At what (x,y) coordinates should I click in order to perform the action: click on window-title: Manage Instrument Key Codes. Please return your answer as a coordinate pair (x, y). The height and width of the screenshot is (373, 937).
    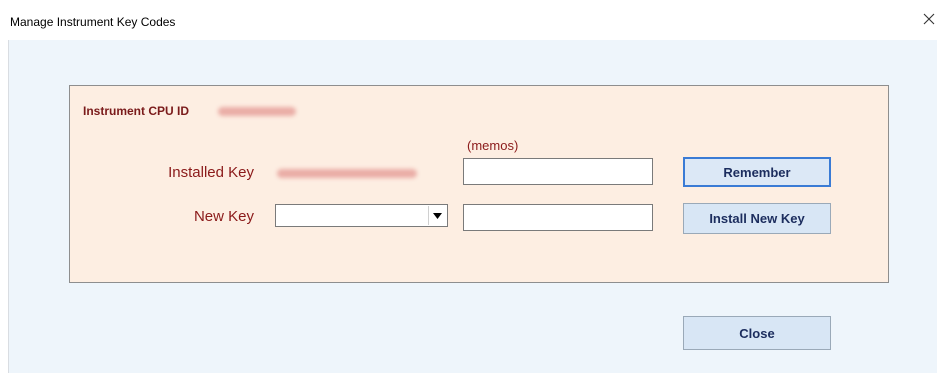
    Looking at the image, I should click on (93, 22).